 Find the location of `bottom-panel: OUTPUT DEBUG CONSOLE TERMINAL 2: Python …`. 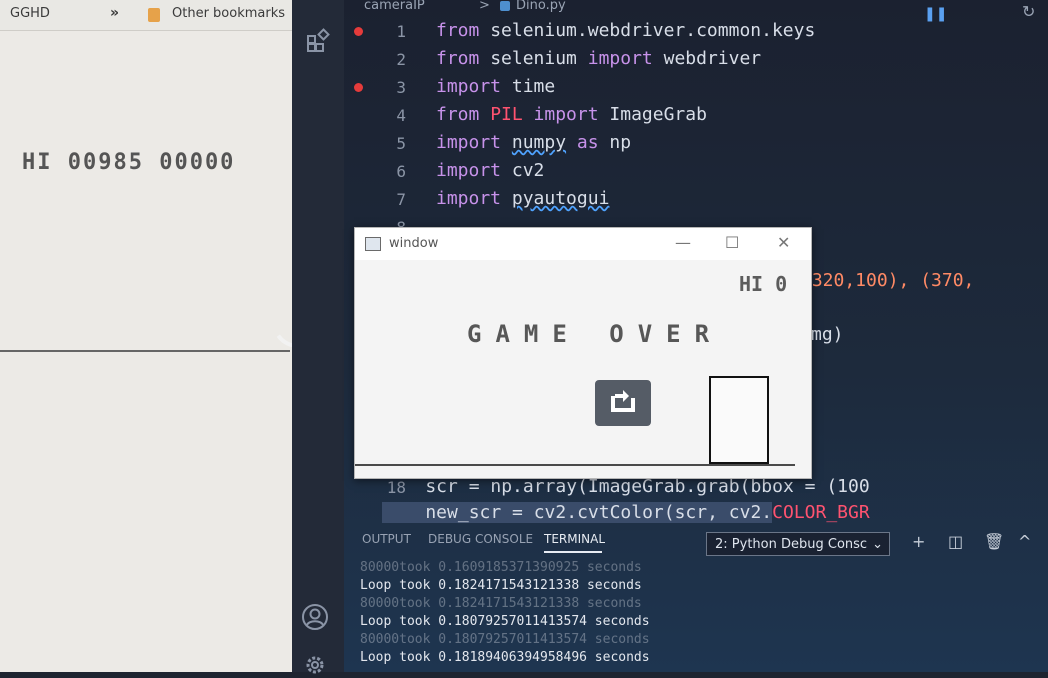

bottom-panel: OUTPUT DEBUG CONSOLE TERMINAL 2: Python … is located at coordinates (696, 598).